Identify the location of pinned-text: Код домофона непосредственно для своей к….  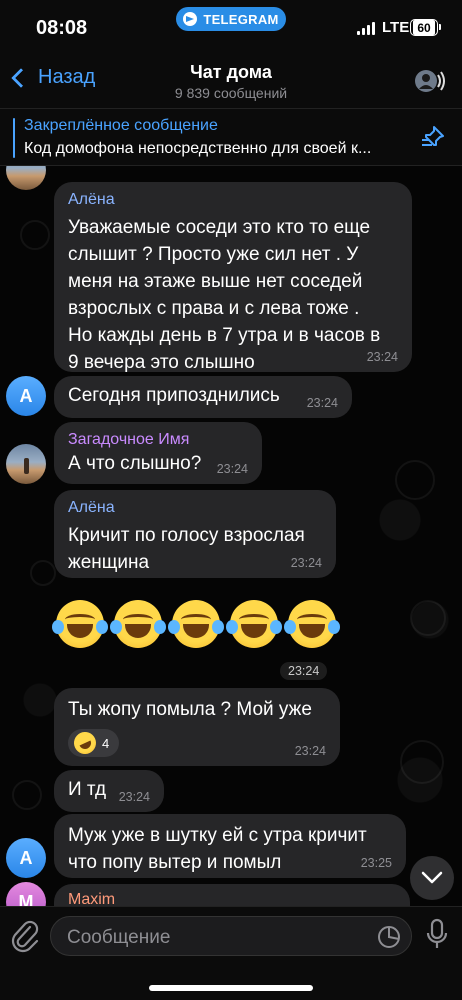
(198, 148).